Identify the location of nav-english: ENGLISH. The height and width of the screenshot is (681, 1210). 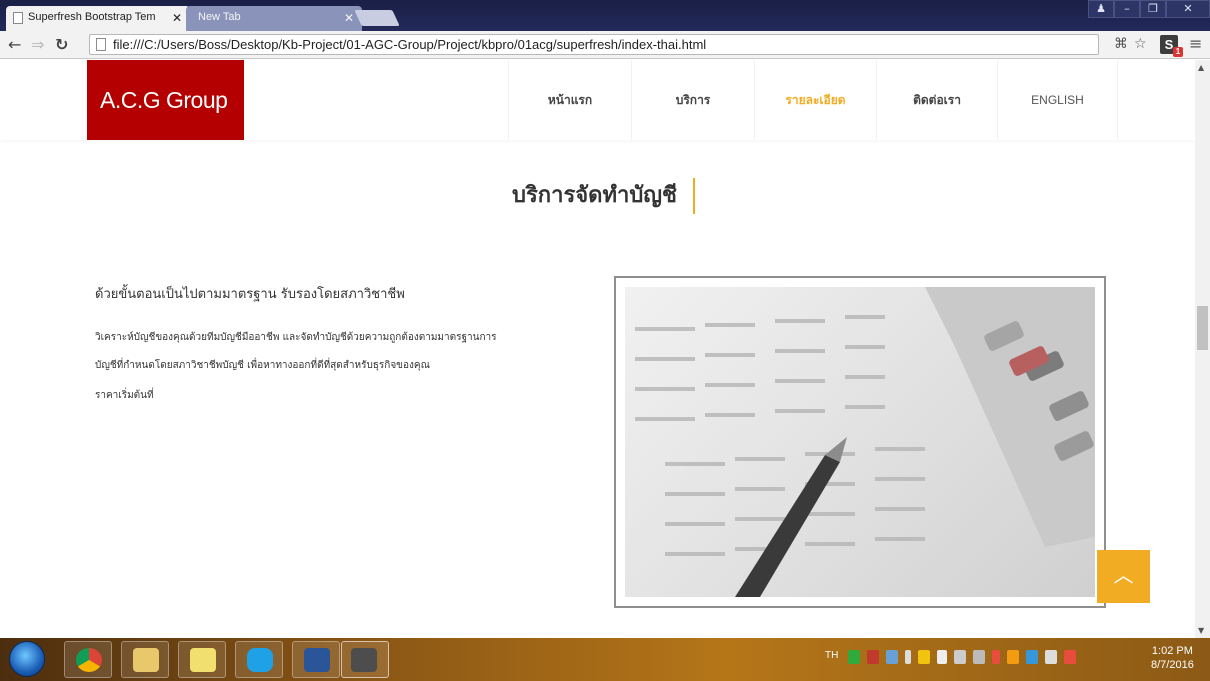
(1057, 100).